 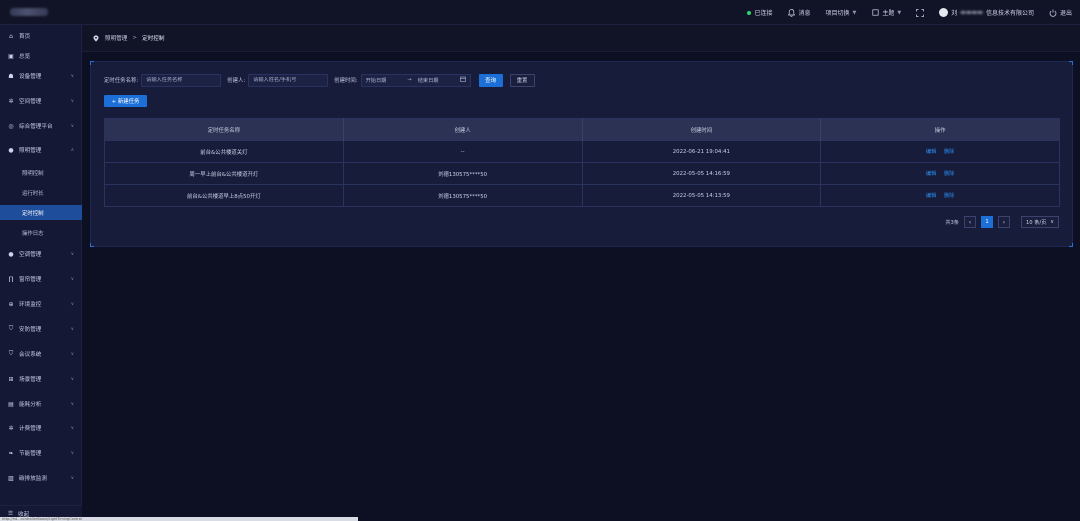 I want to click on sidebar-subitem-runtime: 运行时长, so click(x=41, y=192).